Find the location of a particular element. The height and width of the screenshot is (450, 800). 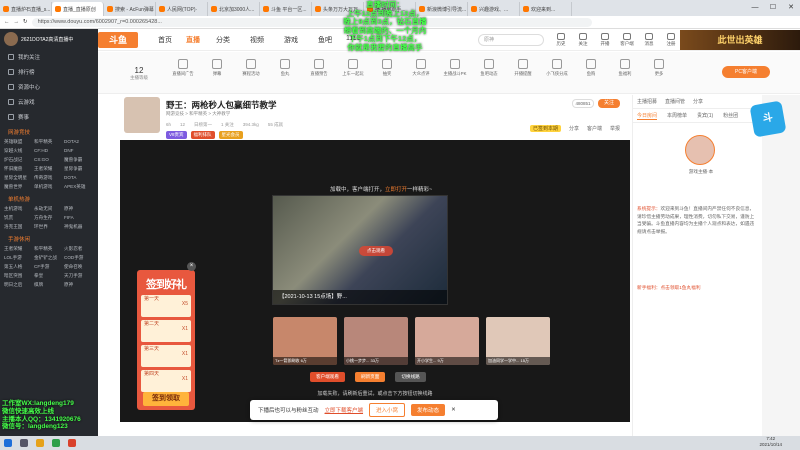

category-link: APEX英雄 is located at coordinates (79, 187).